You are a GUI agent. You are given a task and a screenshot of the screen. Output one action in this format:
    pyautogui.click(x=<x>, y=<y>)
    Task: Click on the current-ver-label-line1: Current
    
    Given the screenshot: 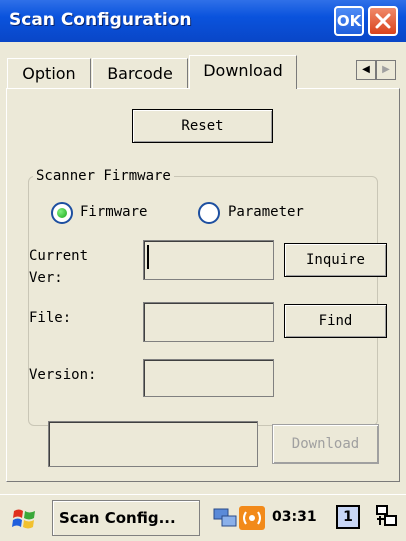 What is the action you would take?
    pyautogui.click(x=59, y=256)
    